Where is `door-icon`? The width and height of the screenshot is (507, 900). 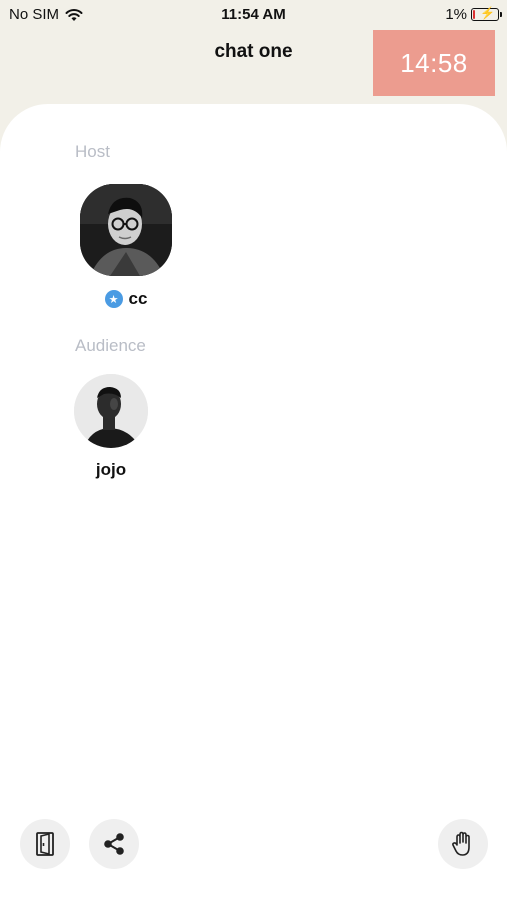 door-icon is located at coordinates (45, 844).